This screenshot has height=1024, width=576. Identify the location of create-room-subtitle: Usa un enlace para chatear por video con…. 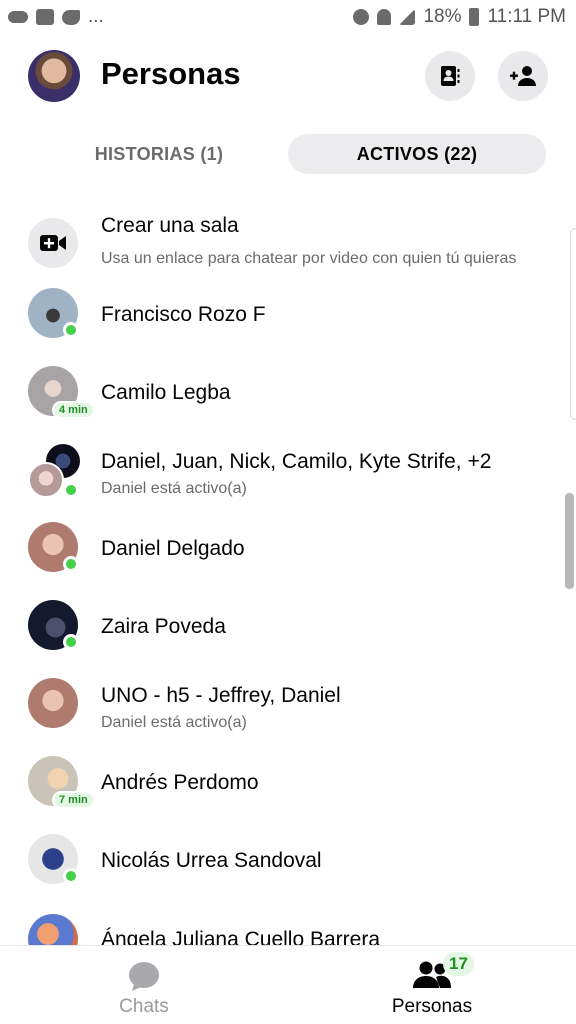
(309, 258).